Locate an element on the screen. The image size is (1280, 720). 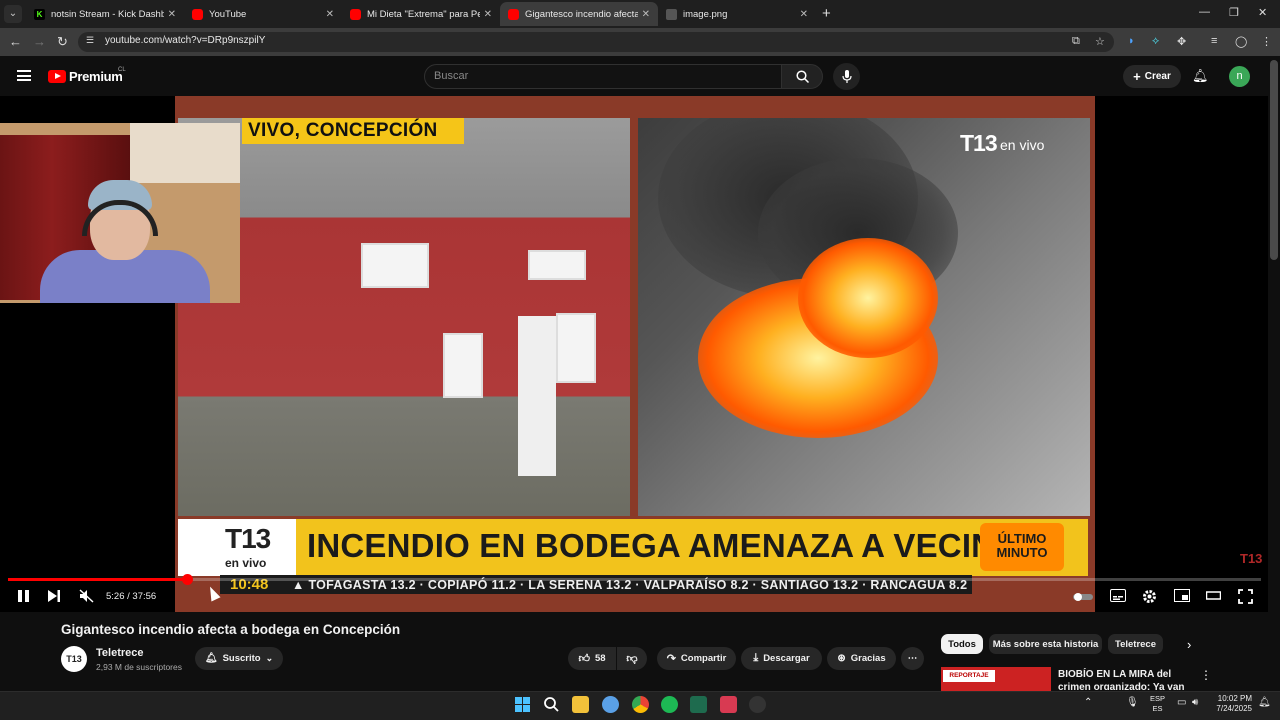
tab-title: Gigantesco incendio afecta a bo is located at coordinates (581, 14).